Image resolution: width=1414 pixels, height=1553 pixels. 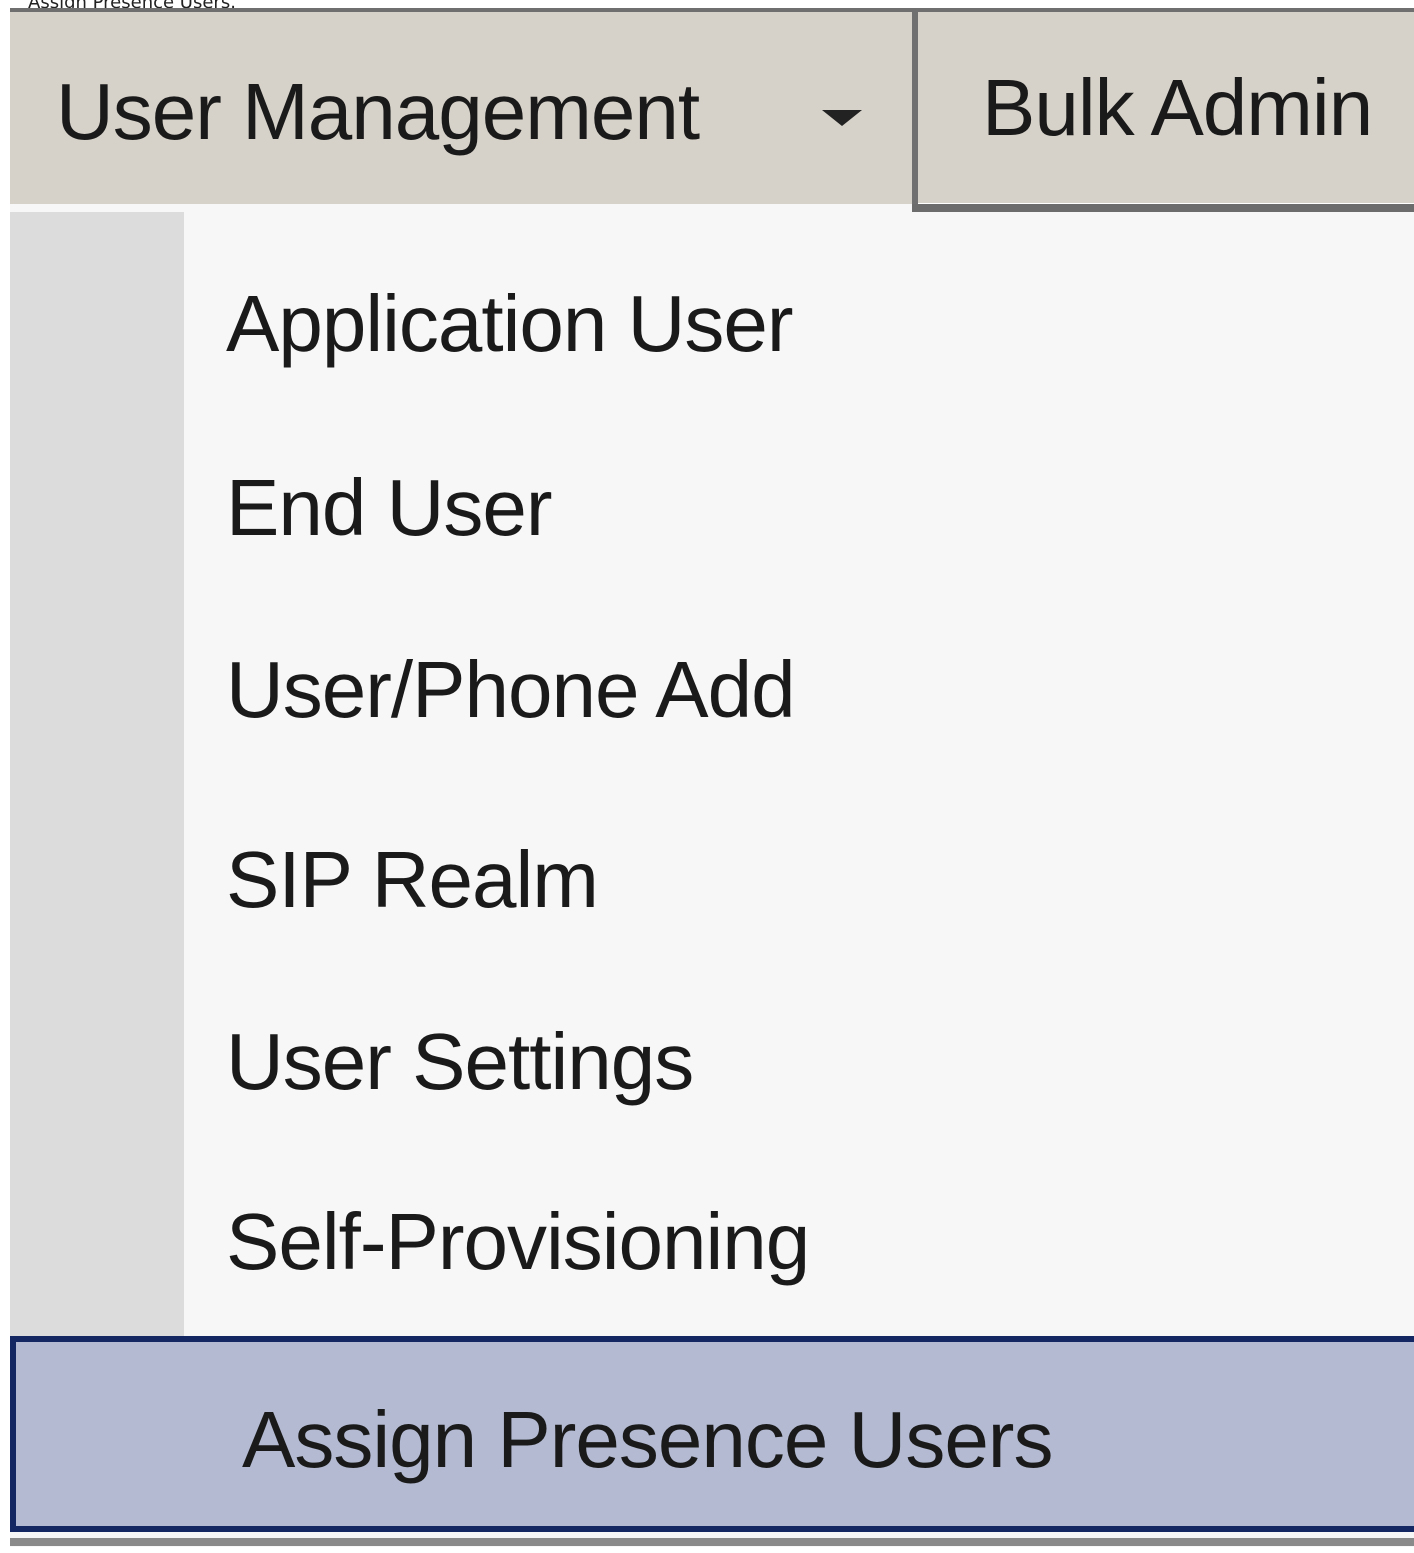 I want to click on menu-user-management: User Management, so click(x=464, y=107).